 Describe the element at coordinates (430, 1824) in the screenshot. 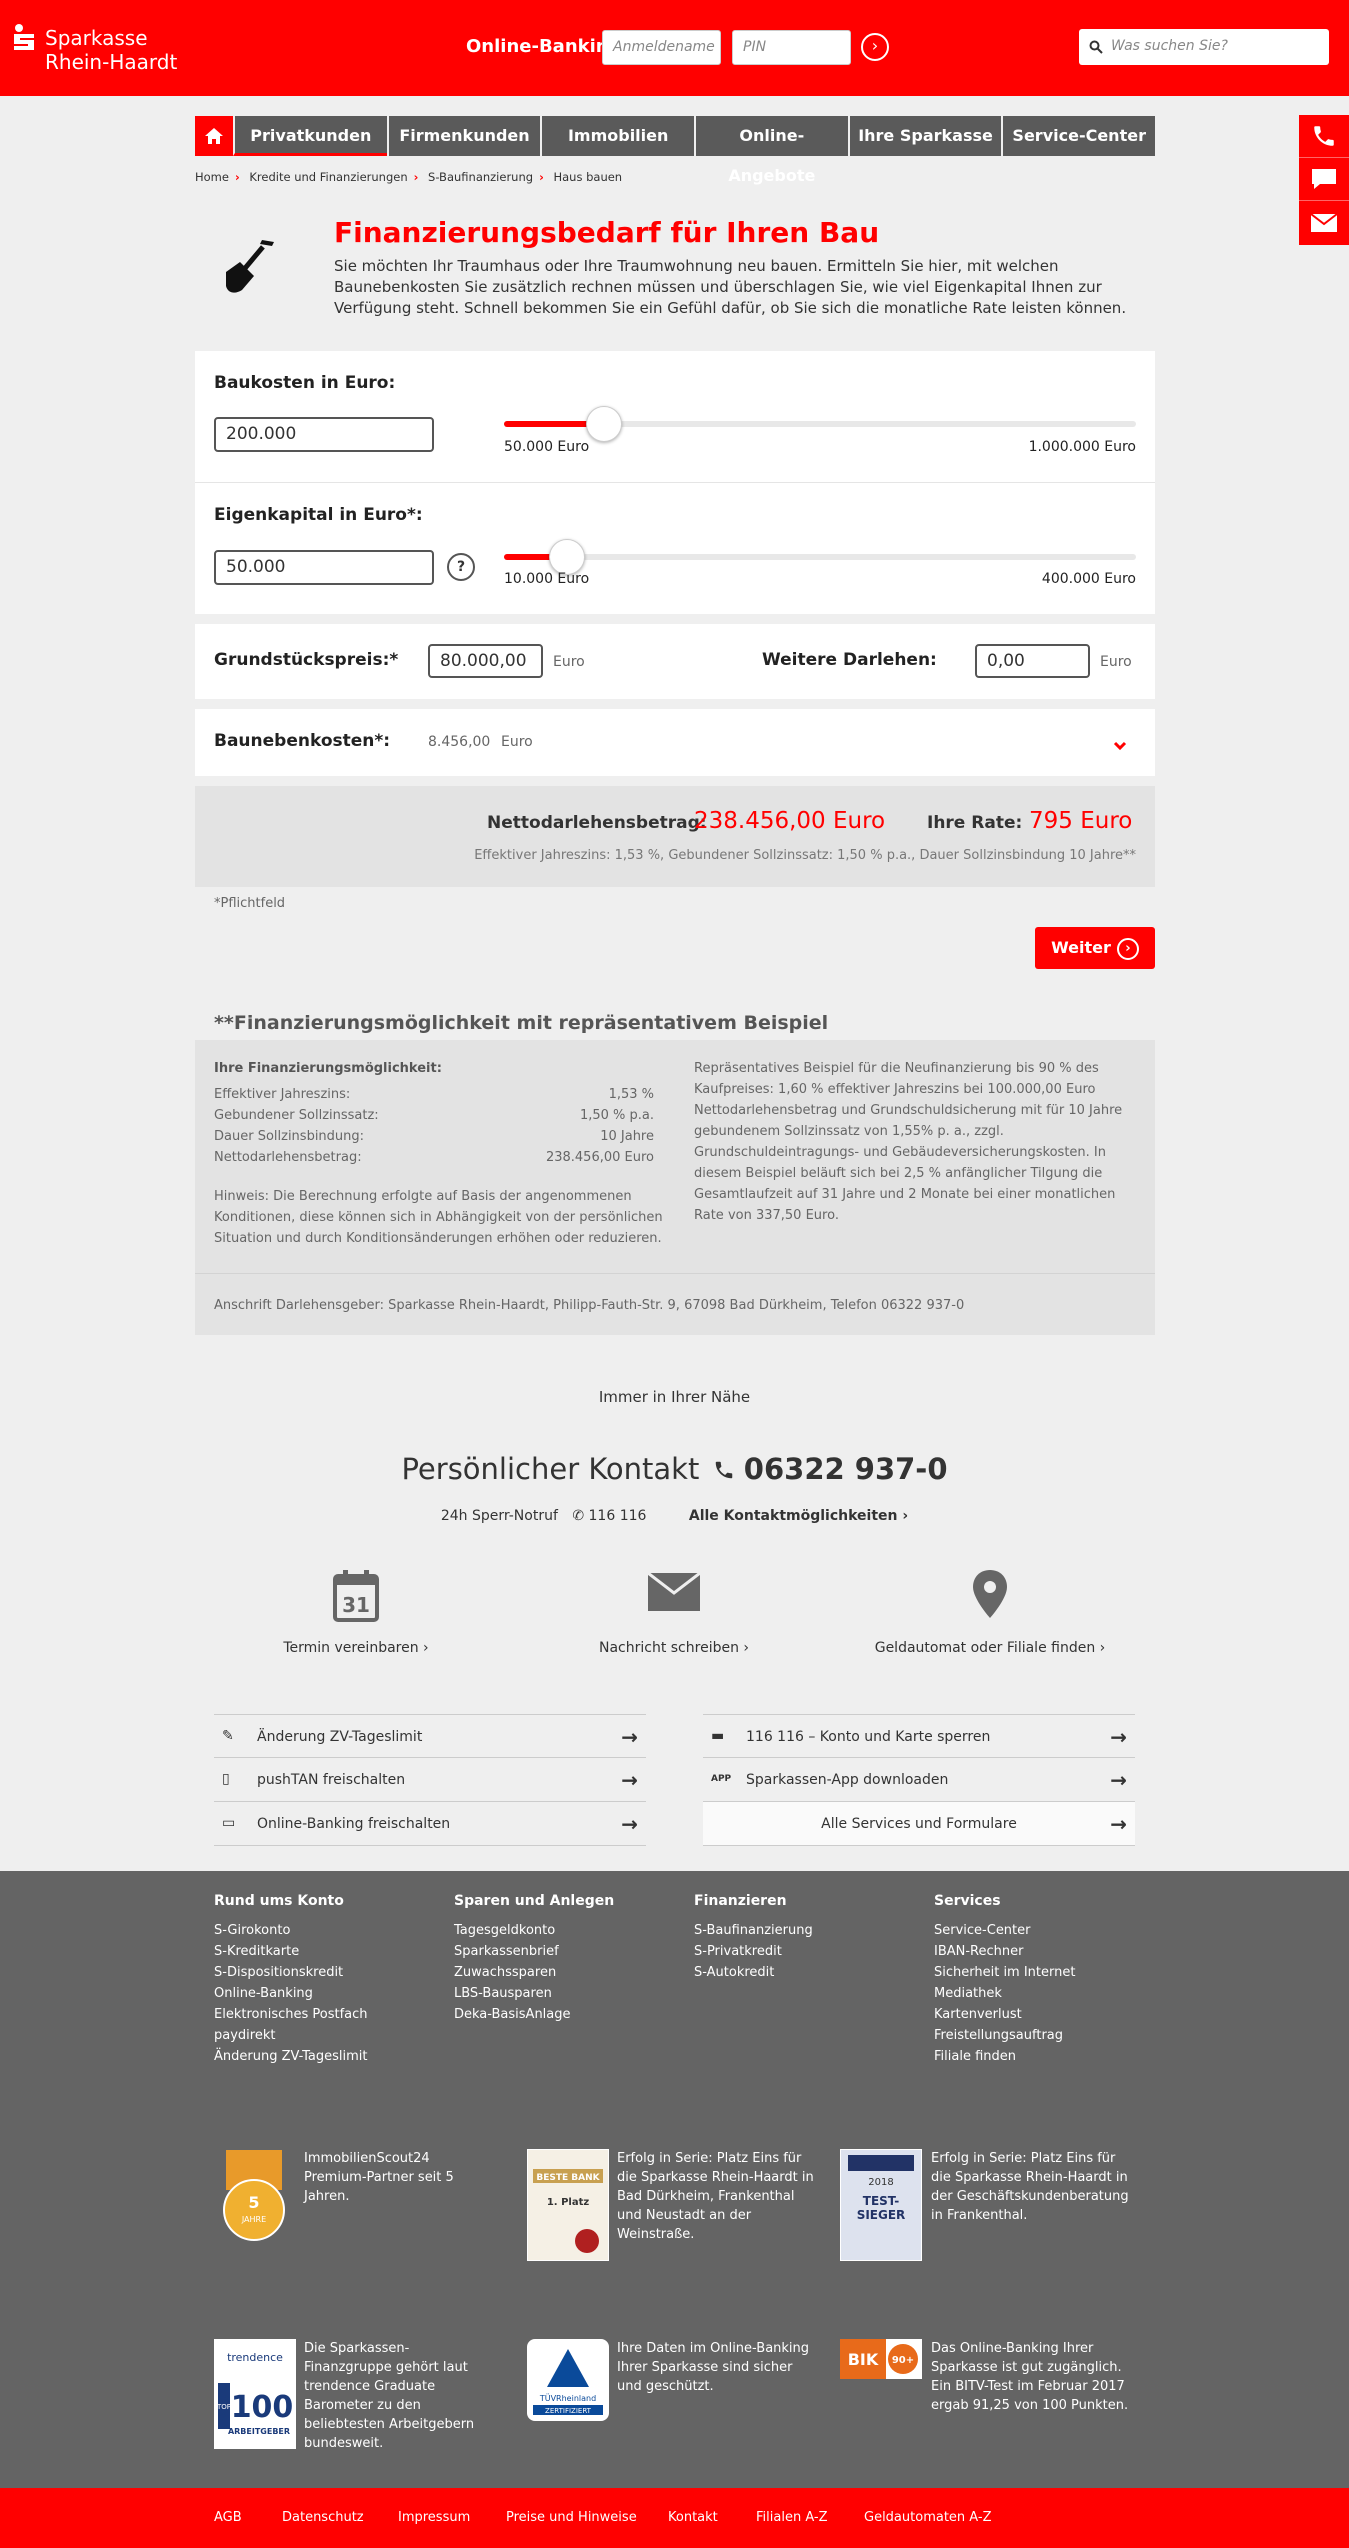

I see `link-online-banking: ▭ Online-Banking freischalten →` at that location.